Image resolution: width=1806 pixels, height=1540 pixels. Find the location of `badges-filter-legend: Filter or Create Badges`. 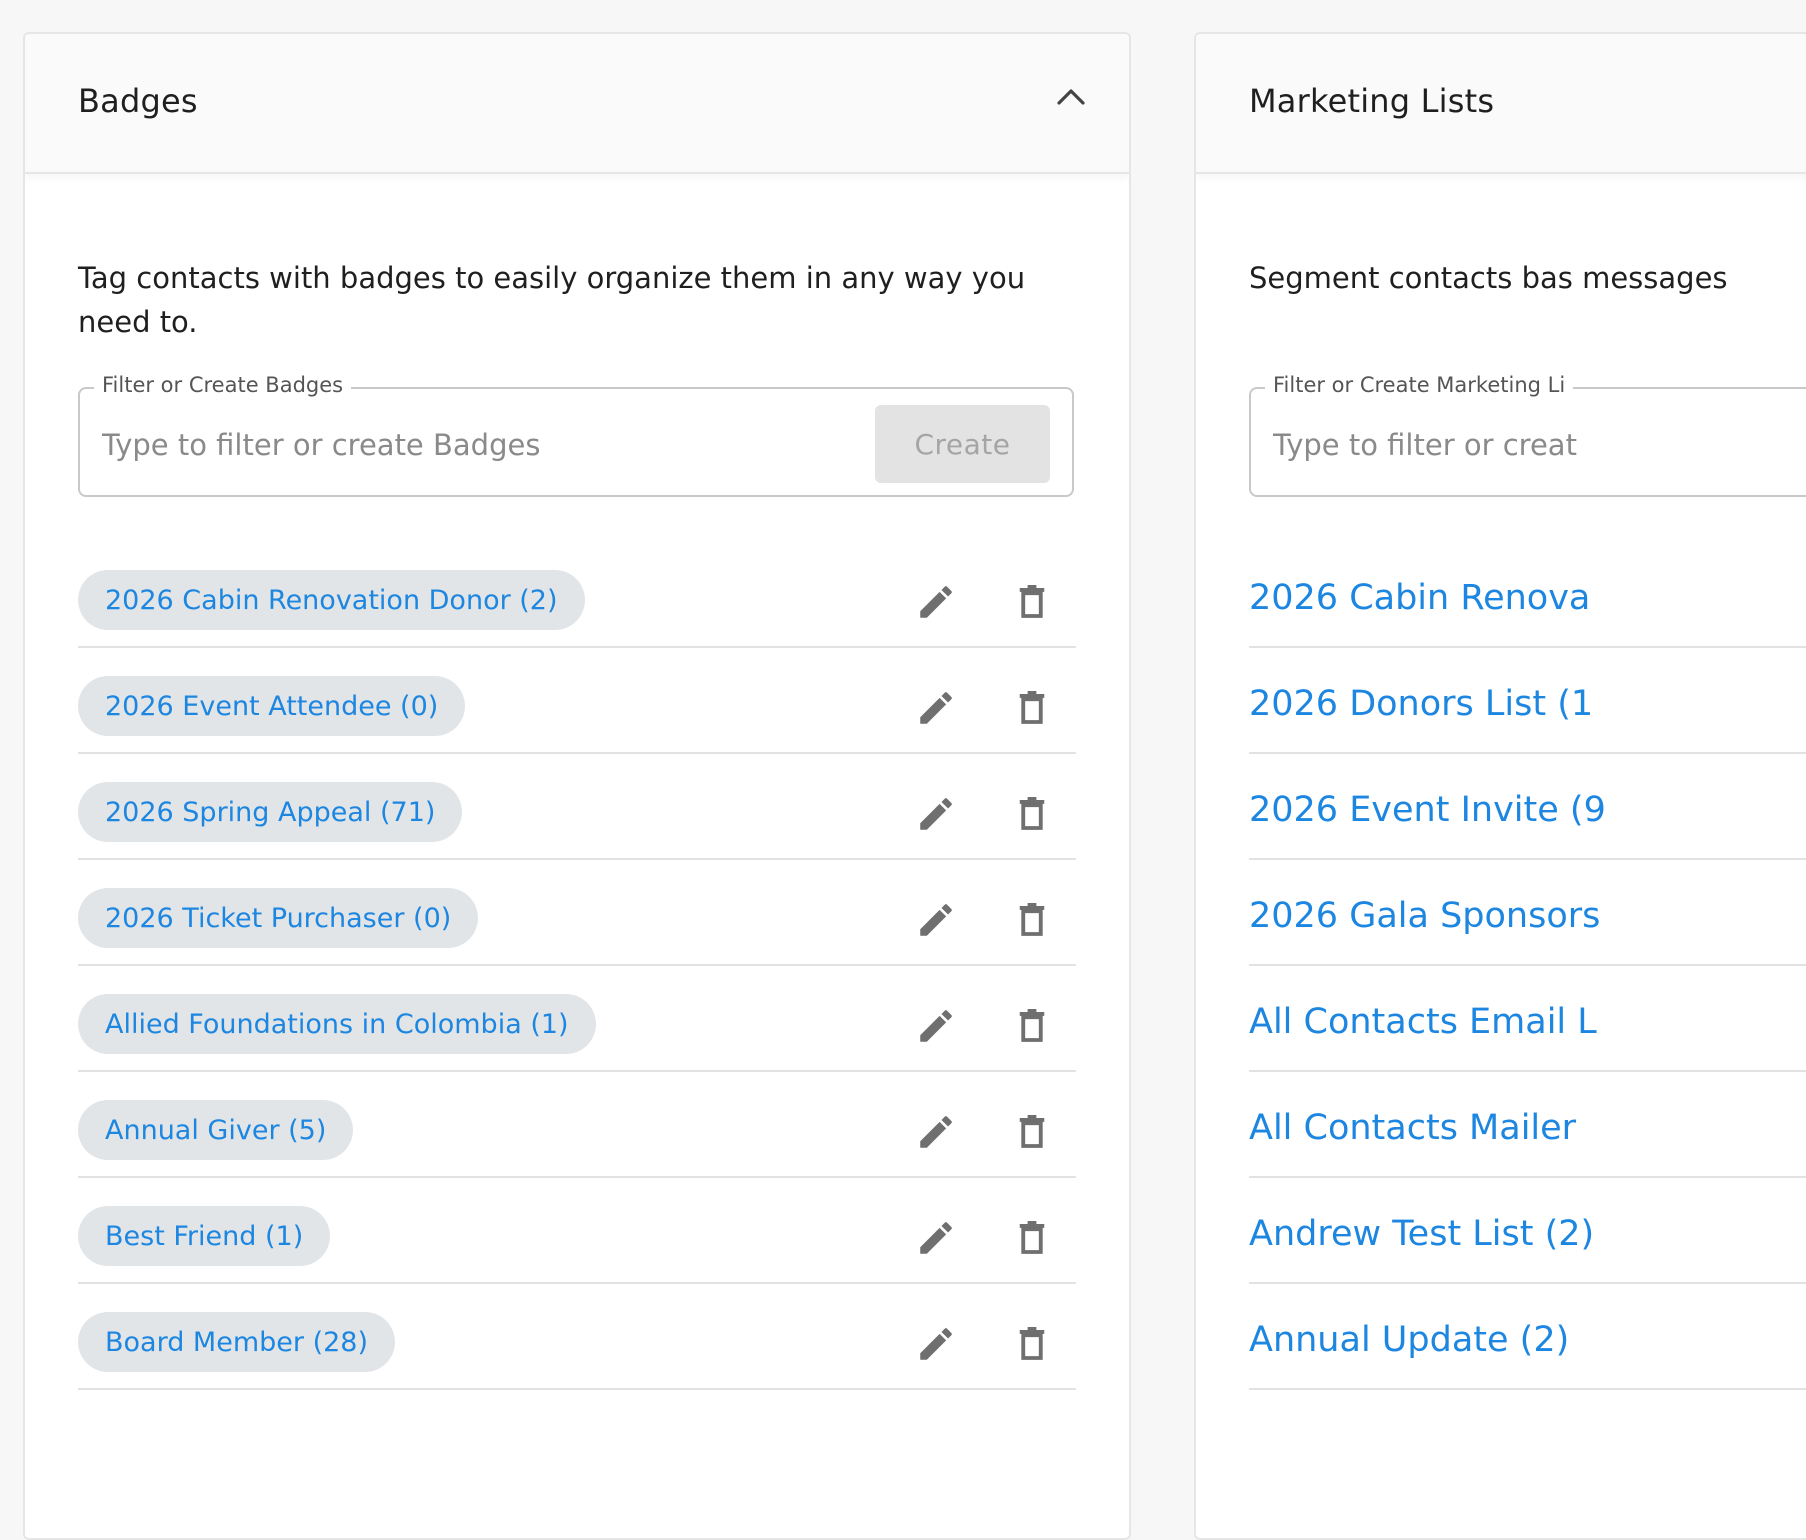

badges-filter-legend: Filter or Create Badges is located at coordinates (223, 385).